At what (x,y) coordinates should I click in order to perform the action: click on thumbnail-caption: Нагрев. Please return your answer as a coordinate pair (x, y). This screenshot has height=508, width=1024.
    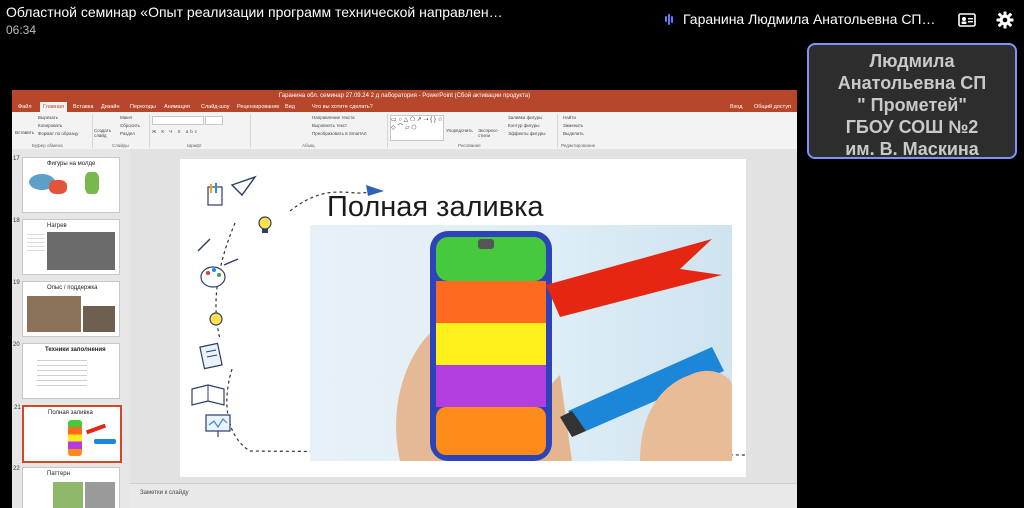
    Looking at the image, I should click on (57, 226).